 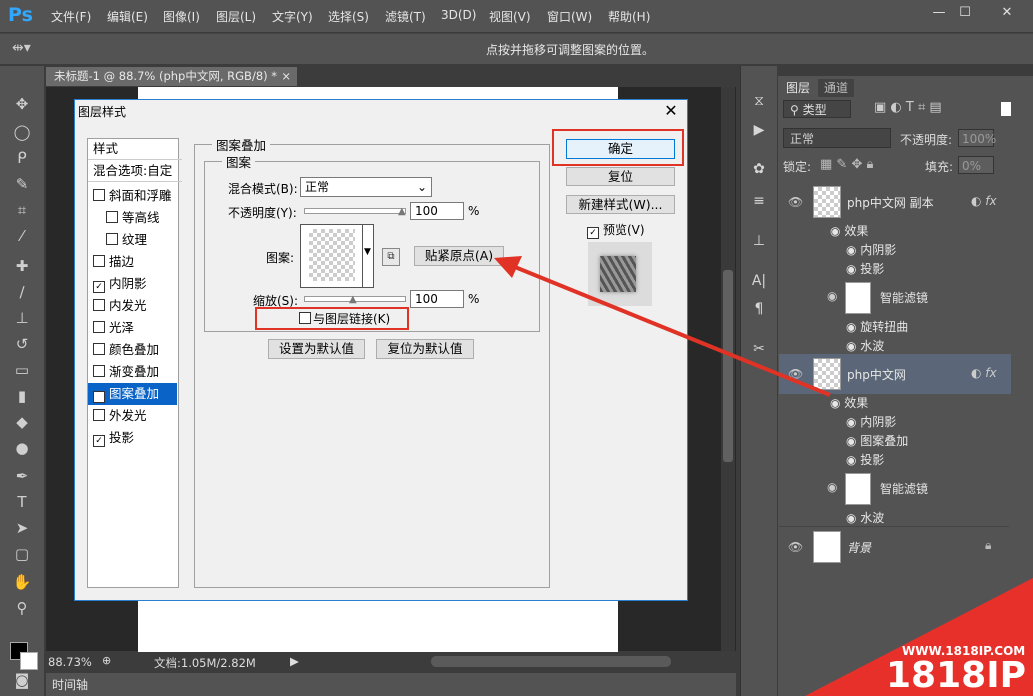 What do you see at coordinates (759, 349) in the screenshot?
I see `tools-preset-icon: ✂` at bounding box center [759, 349].